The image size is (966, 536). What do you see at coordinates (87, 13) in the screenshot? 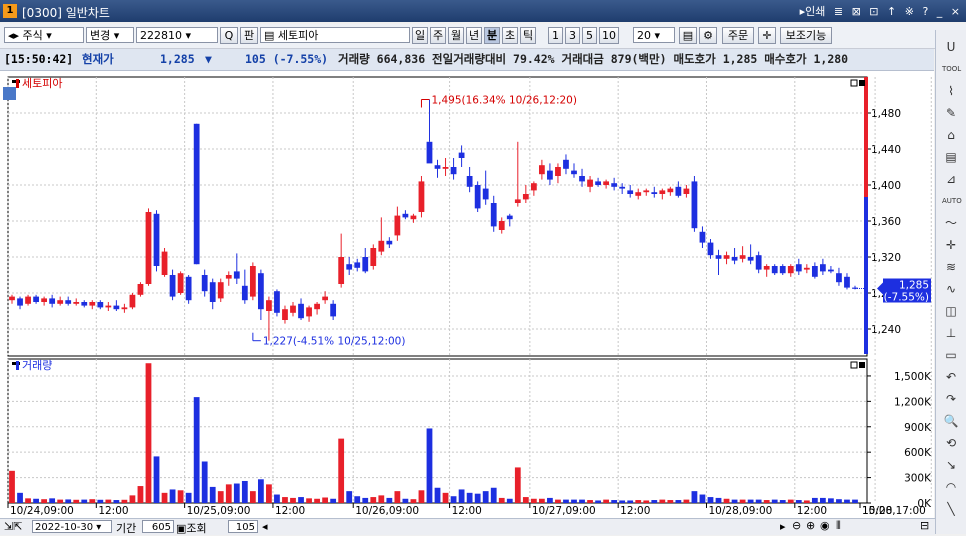
I see `screen-title: 일반차트` at bounding box center [87, 13].